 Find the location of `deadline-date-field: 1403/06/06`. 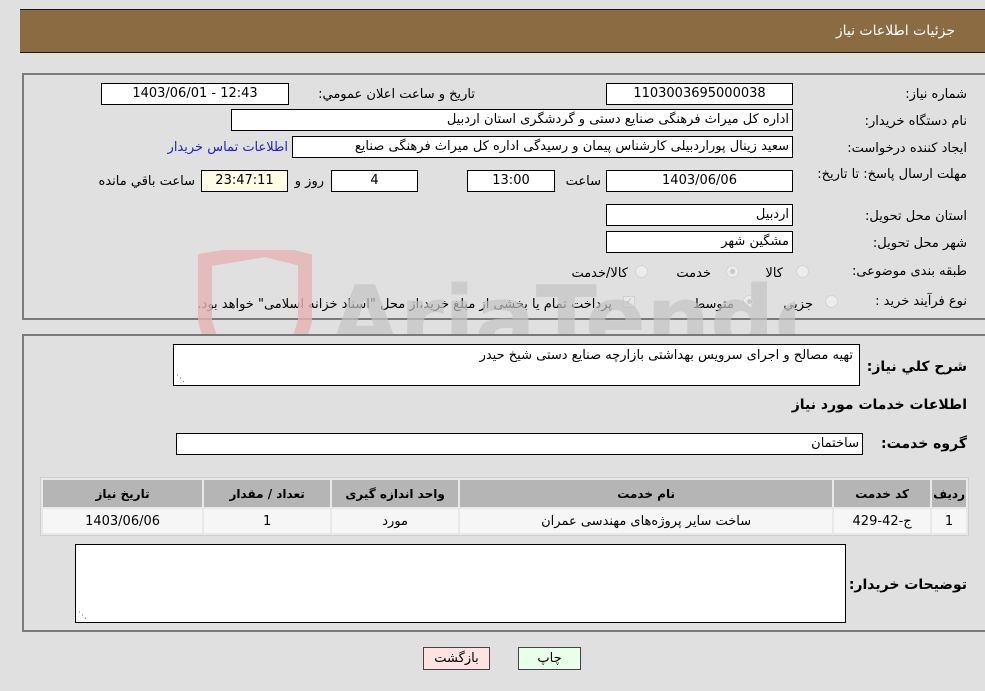

deadline-date-field: 1403/06/06 is located at coordinates (699, 181).